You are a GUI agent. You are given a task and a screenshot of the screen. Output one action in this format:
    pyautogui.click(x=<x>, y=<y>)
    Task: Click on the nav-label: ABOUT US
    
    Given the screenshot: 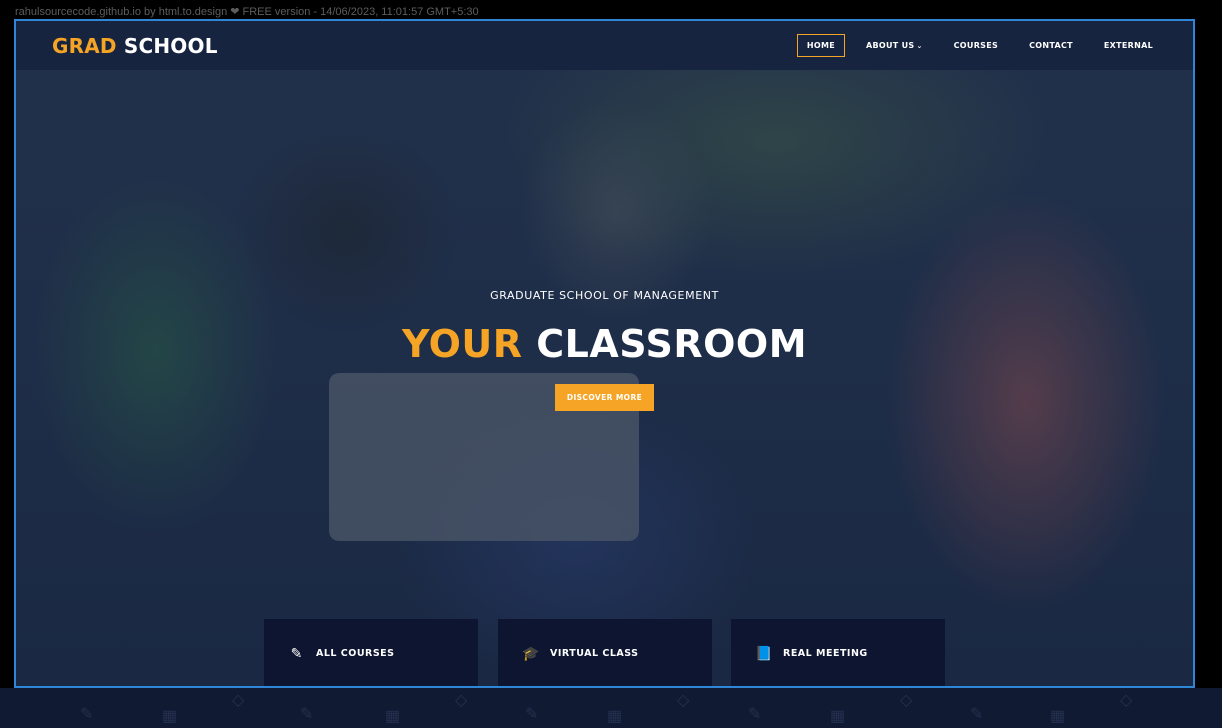 What is the action you would take?
    pyautogui.click(x=890, y=45)
    